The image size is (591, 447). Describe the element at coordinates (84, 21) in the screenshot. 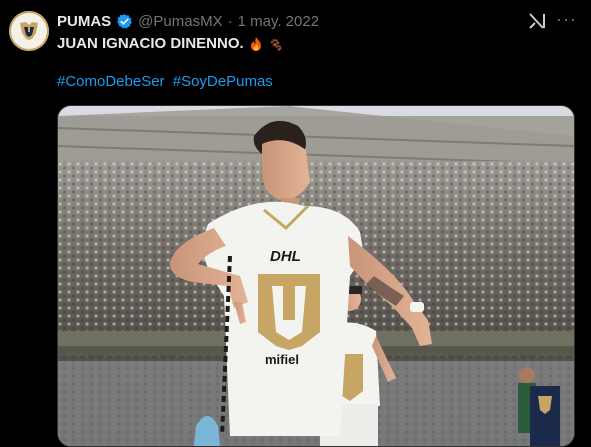

I see `display-name: PUMAS` at that location.